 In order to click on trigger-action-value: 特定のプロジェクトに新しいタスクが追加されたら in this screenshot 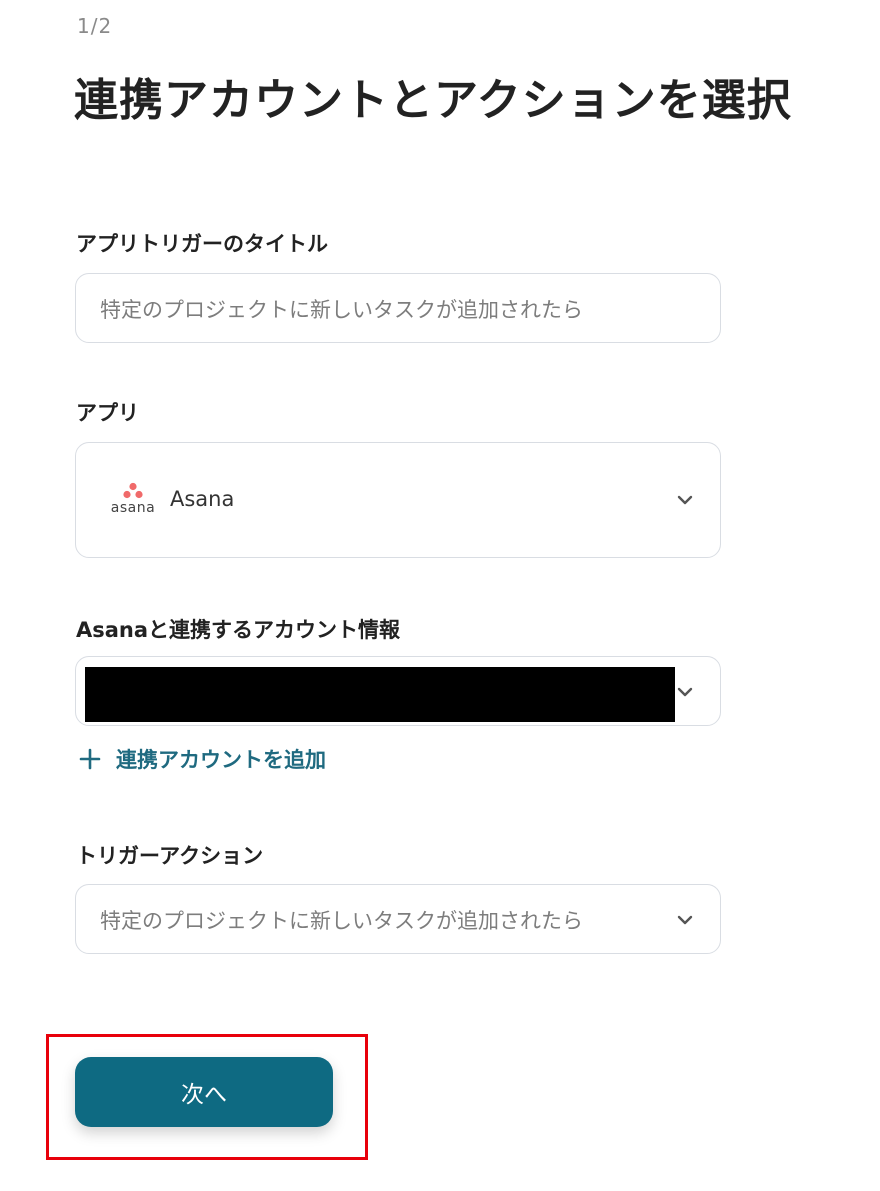, I will do `click(341, 921)`.